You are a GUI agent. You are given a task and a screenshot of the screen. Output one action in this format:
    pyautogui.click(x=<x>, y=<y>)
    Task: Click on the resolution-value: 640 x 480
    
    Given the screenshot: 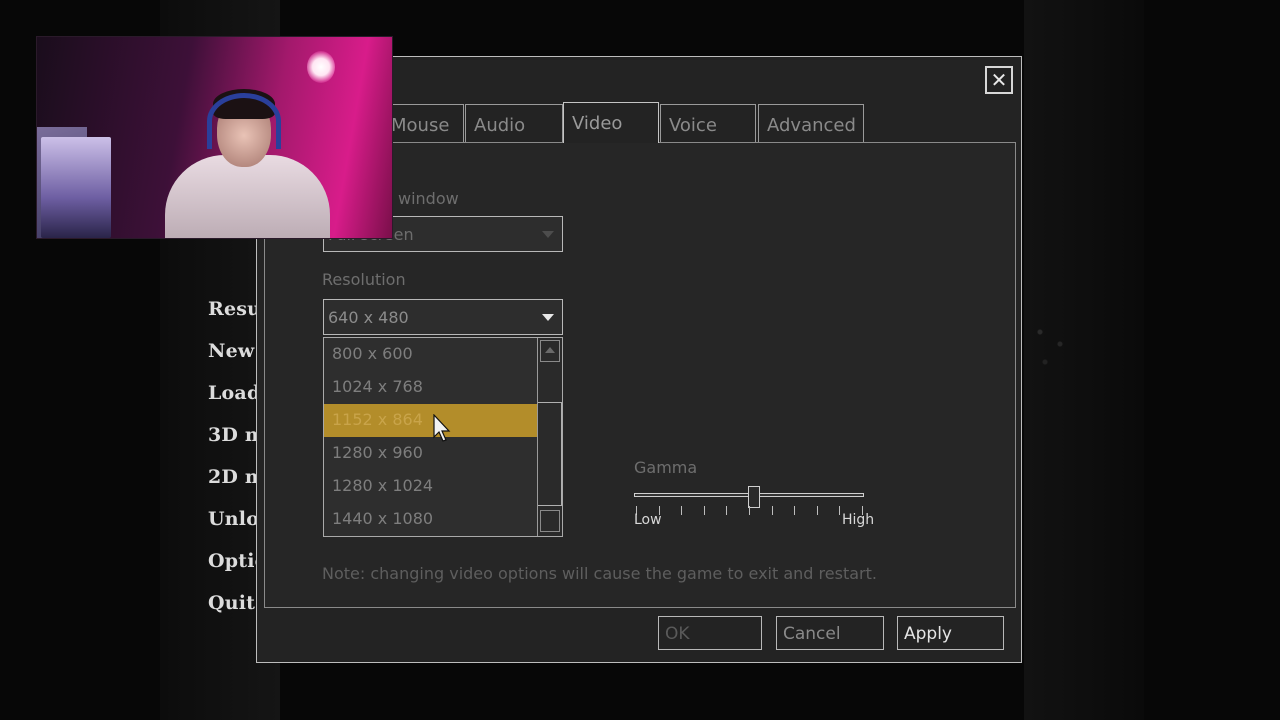 What is the action you would take?
    pyautogui.click(x=368, y=317)
    